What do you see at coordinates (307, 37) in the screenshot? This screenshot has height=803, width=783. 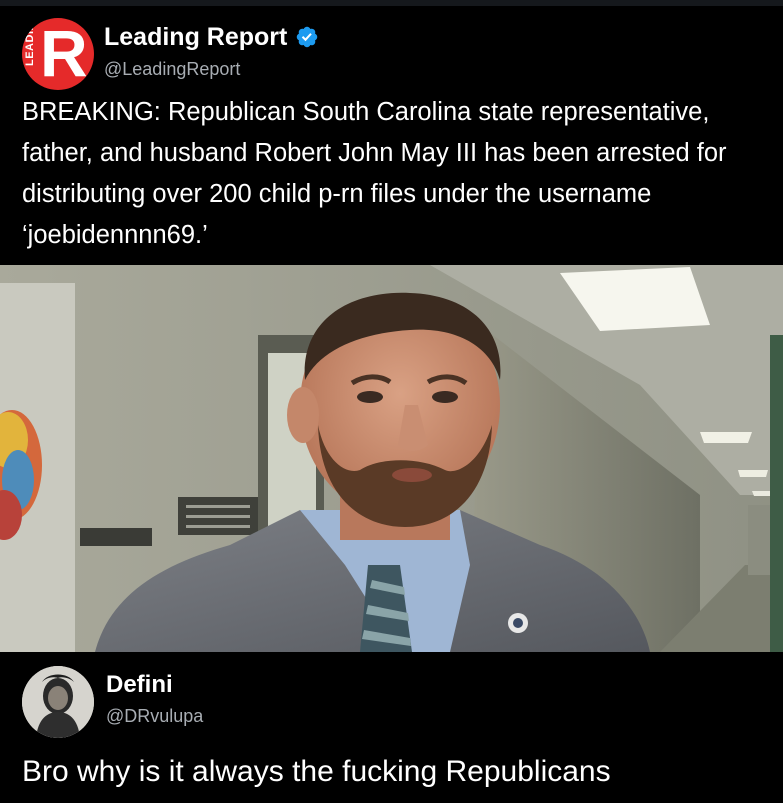 I see `verified-badge-icon` at bounding box center [307, 37].